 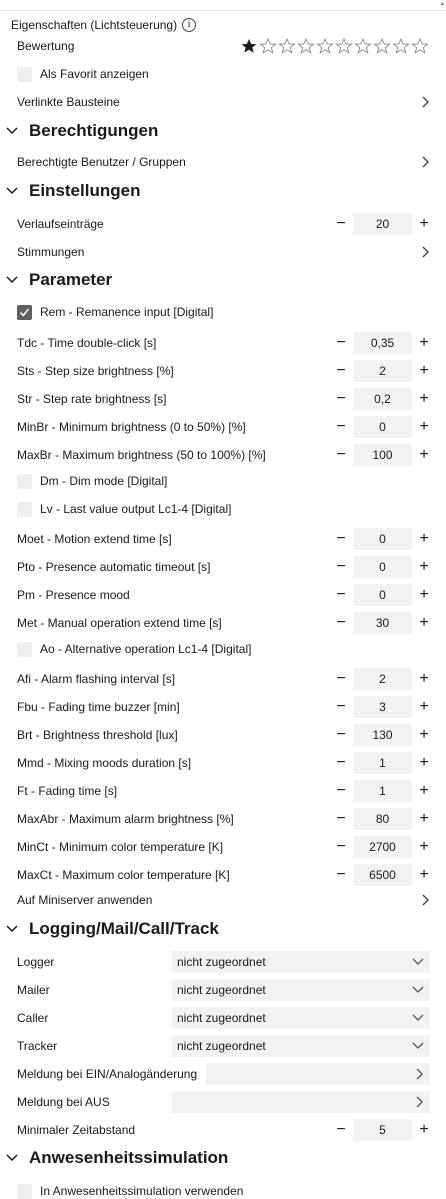 I want to click on brt-value: 130, so click(x=382, y=735).